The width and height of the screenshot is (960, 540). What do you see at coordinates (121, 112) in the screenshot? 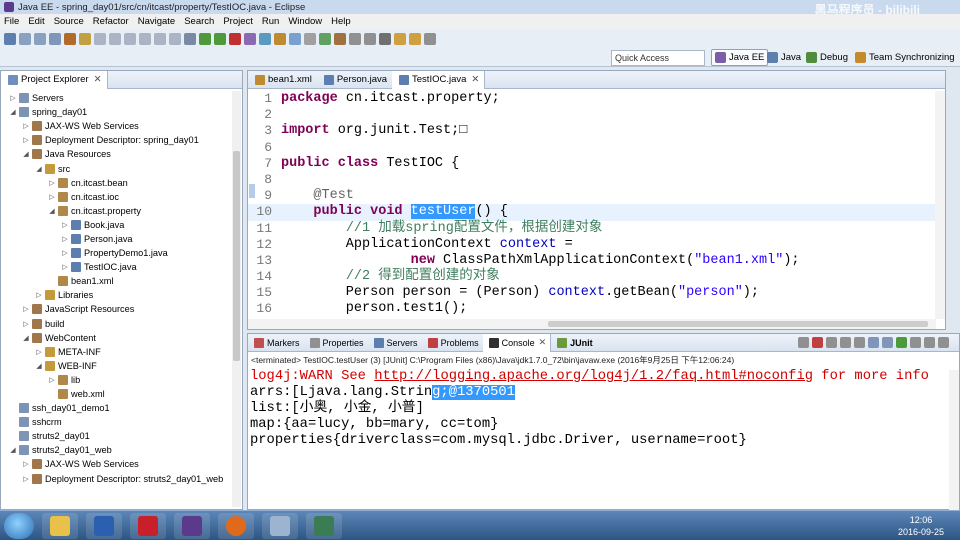
I see `tree-item: ◢ spring_day01` at bounding box center [121, 112].